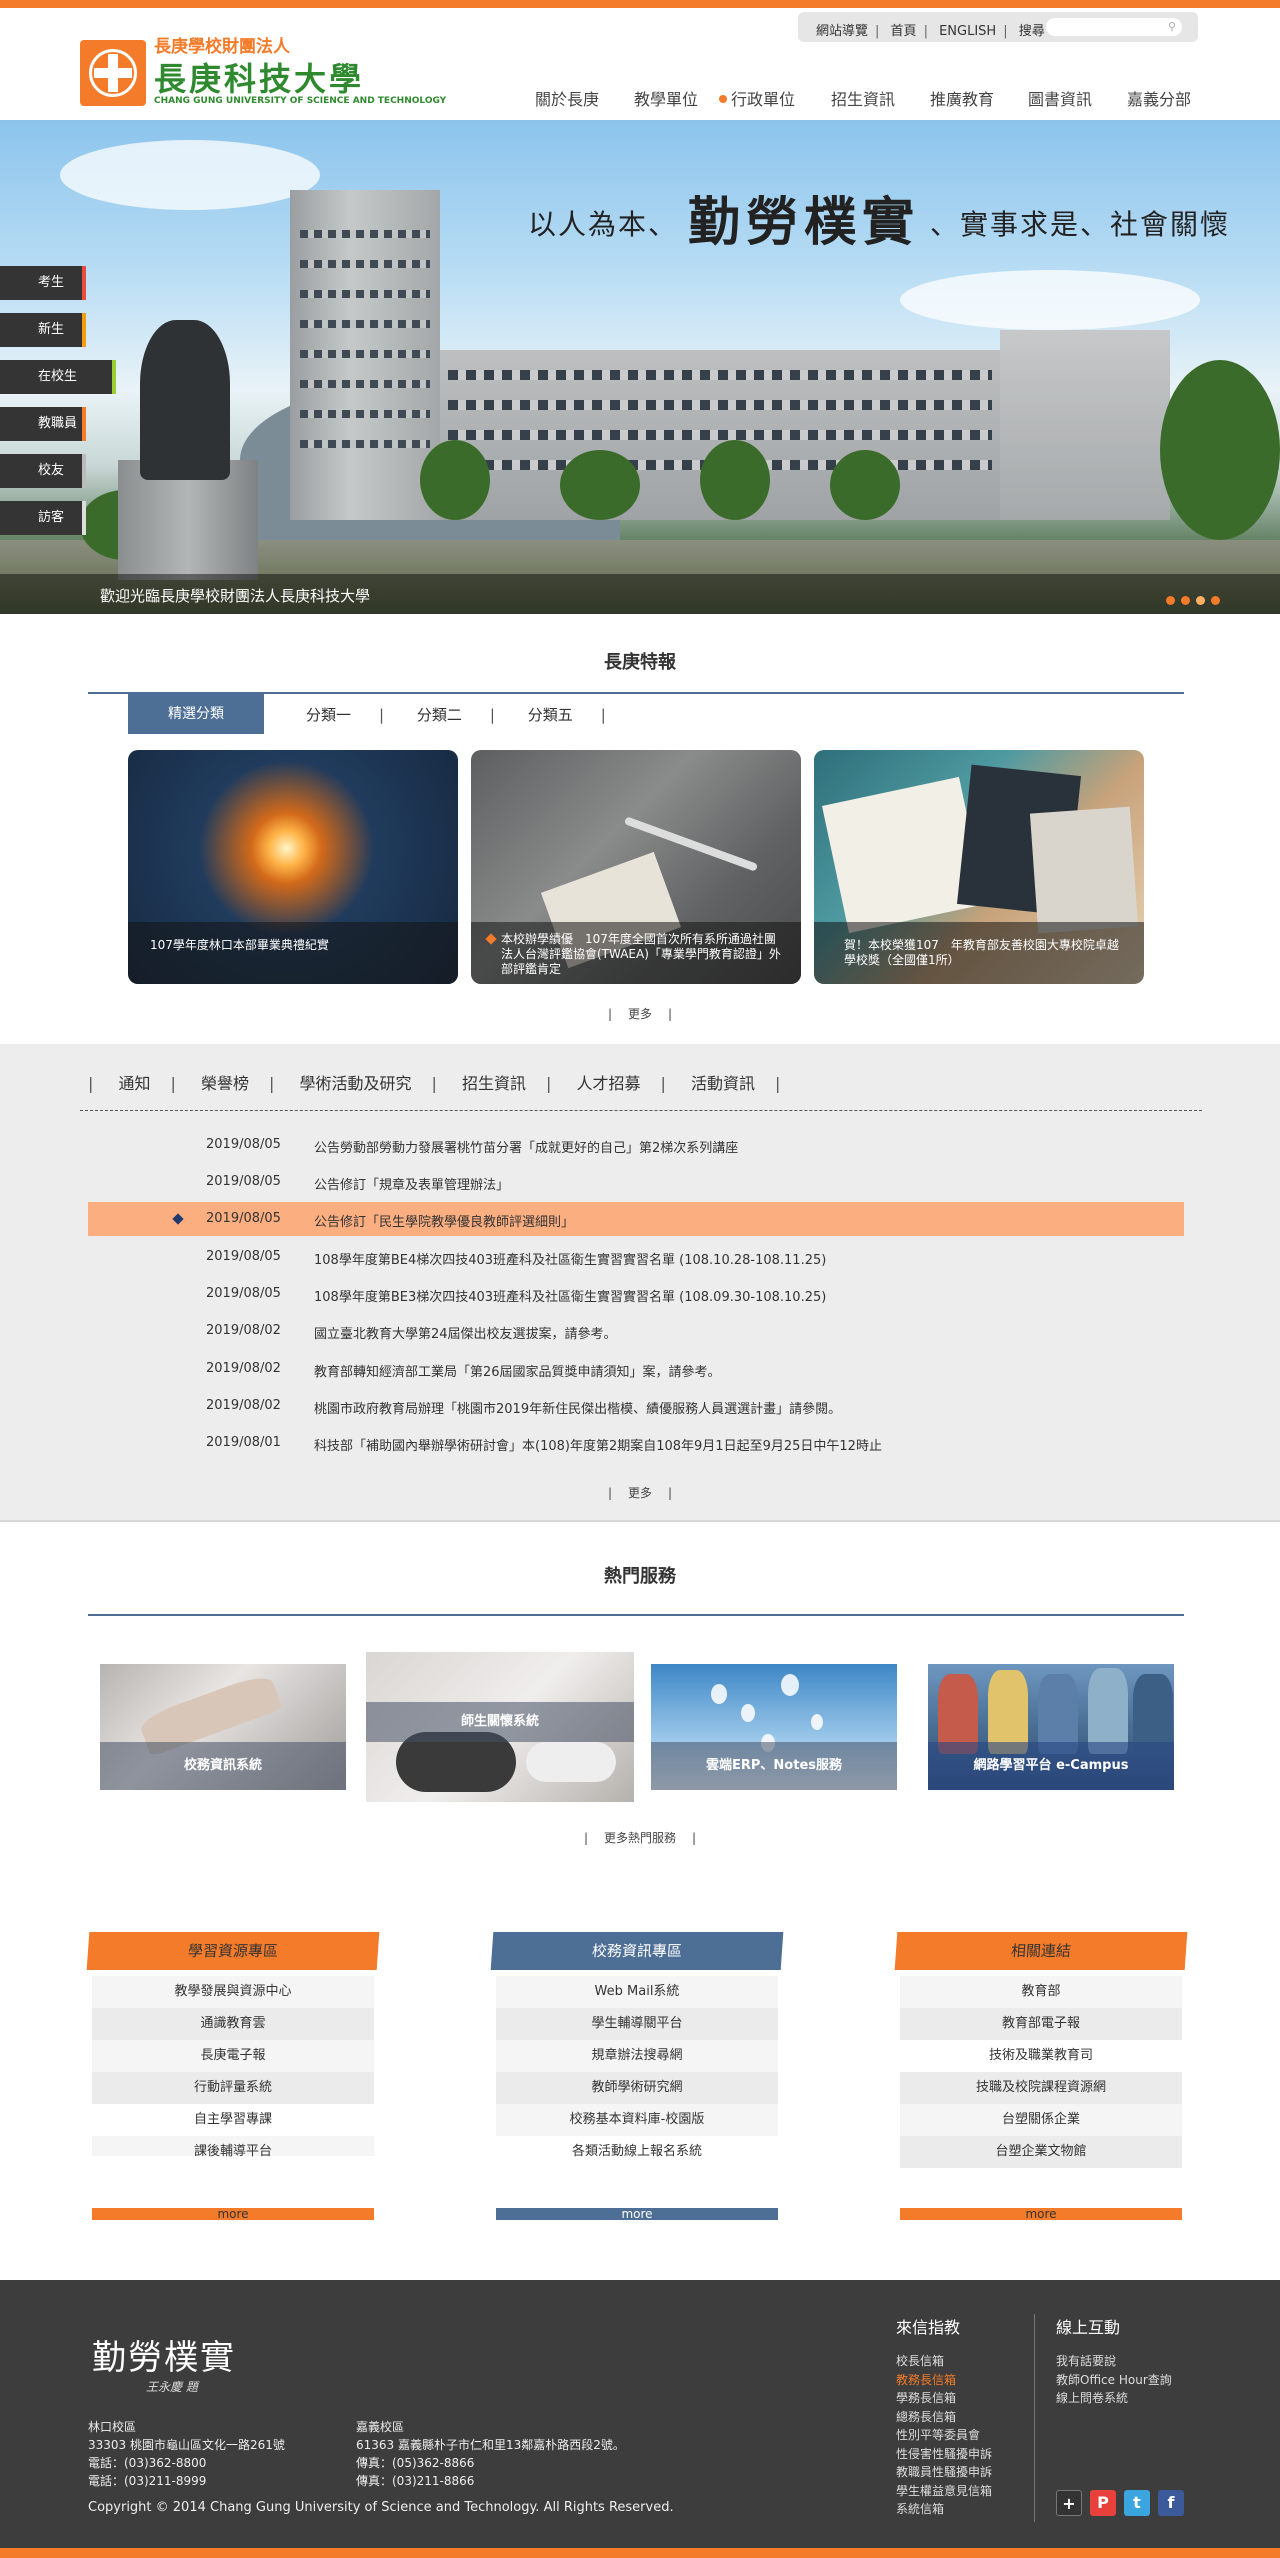 This screenshot has width=1280, height=2558. I want to click on tab-category-1: 分類一, so click(328, 715).